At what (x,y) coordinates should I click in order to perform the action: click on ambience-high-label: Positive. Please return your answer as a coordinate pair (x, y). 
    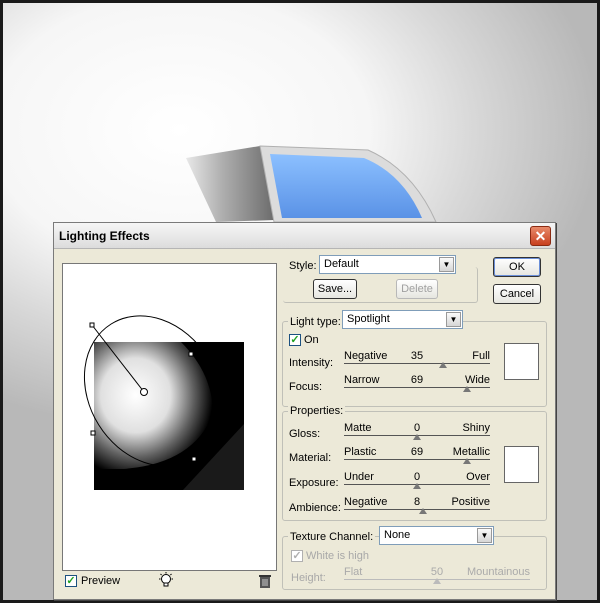
    Looking at the image, I should click on (470, 502).